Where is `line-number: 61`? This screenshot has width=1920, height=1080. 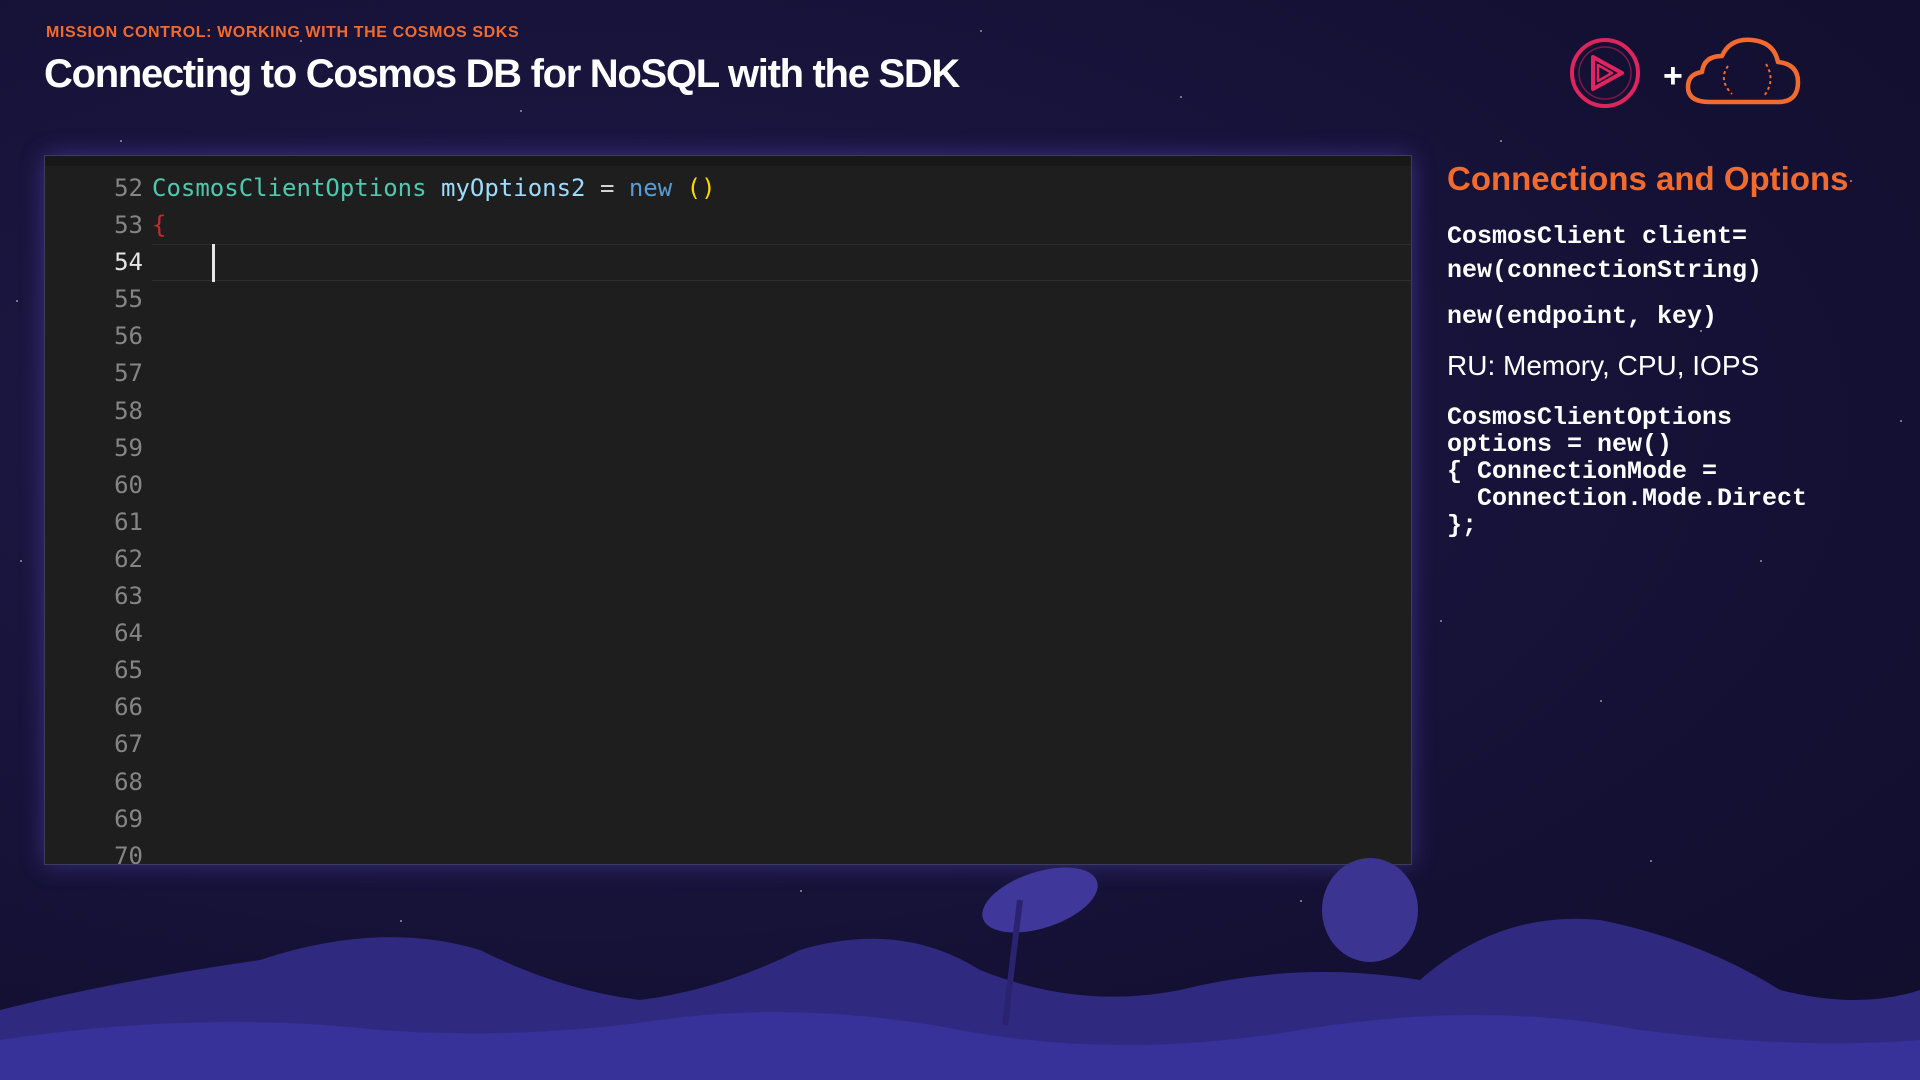
line-number: 61 is located at coordinates (128, 521).